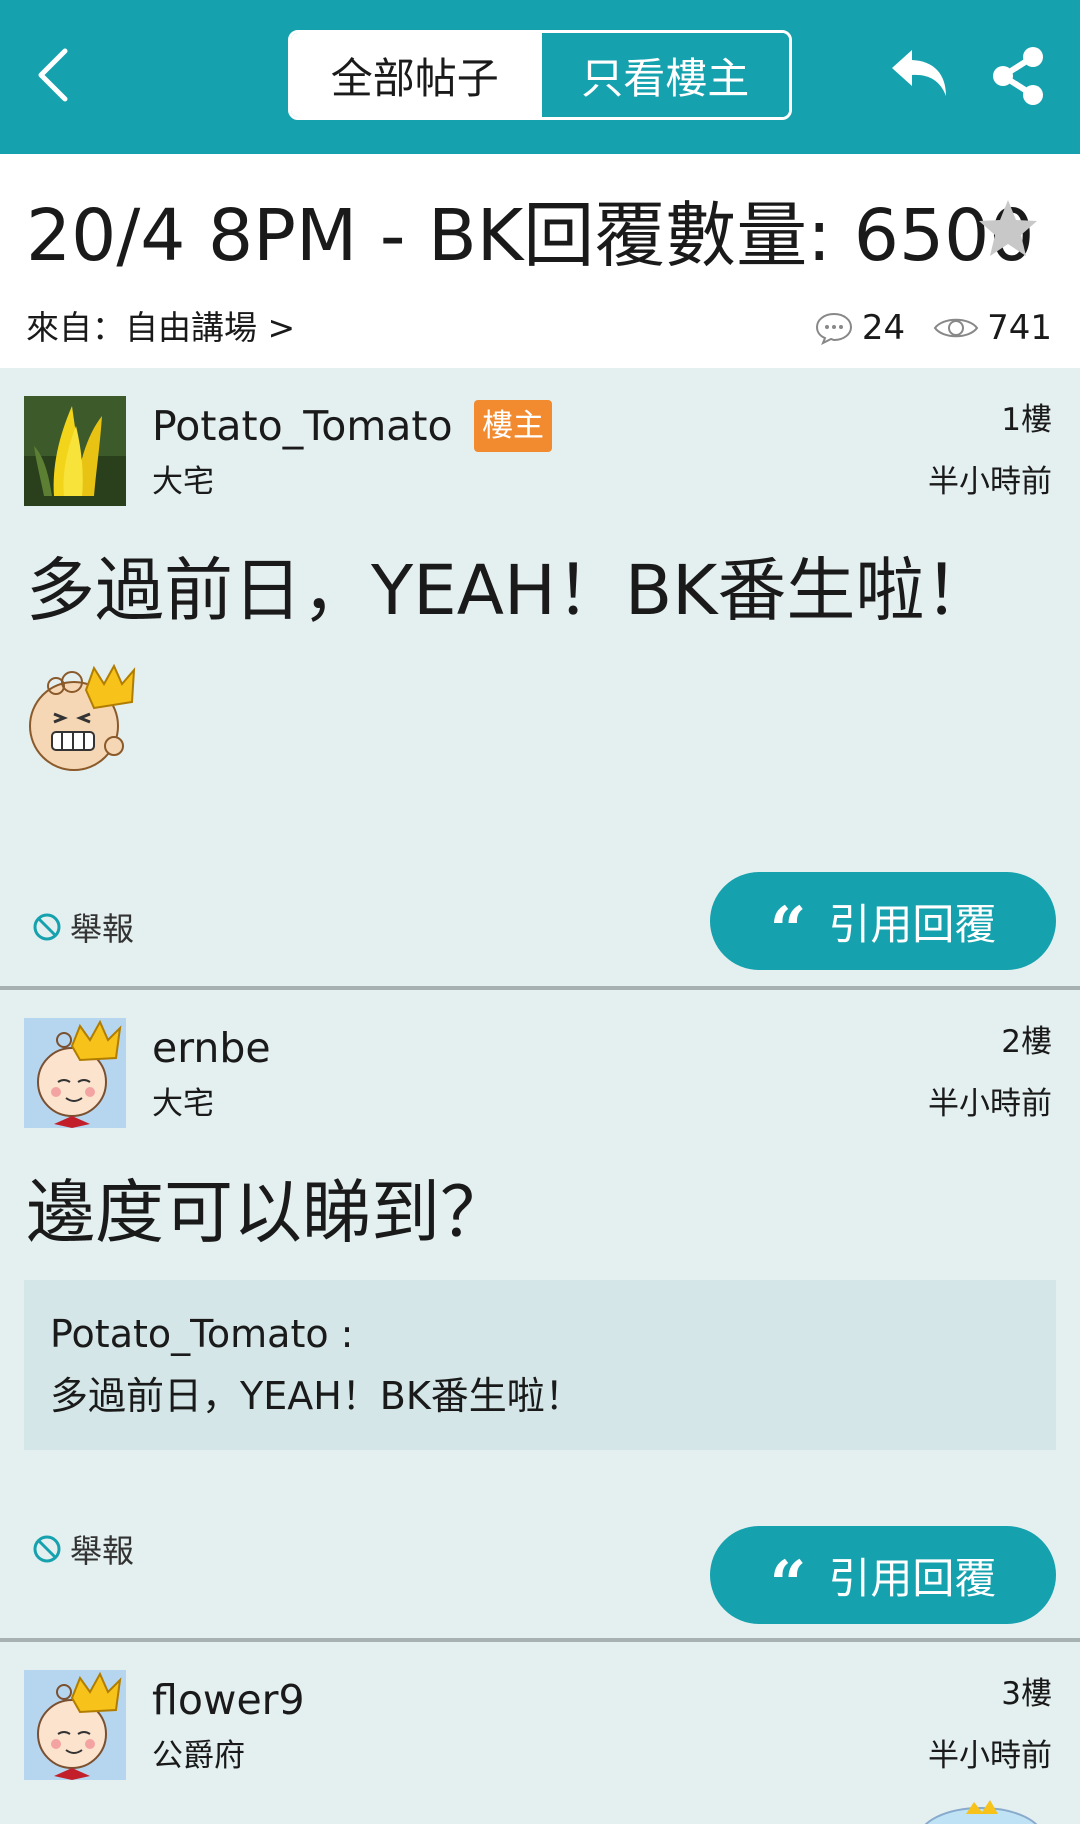  I want to click on username: Potato_Tomato, so click(302, 426).